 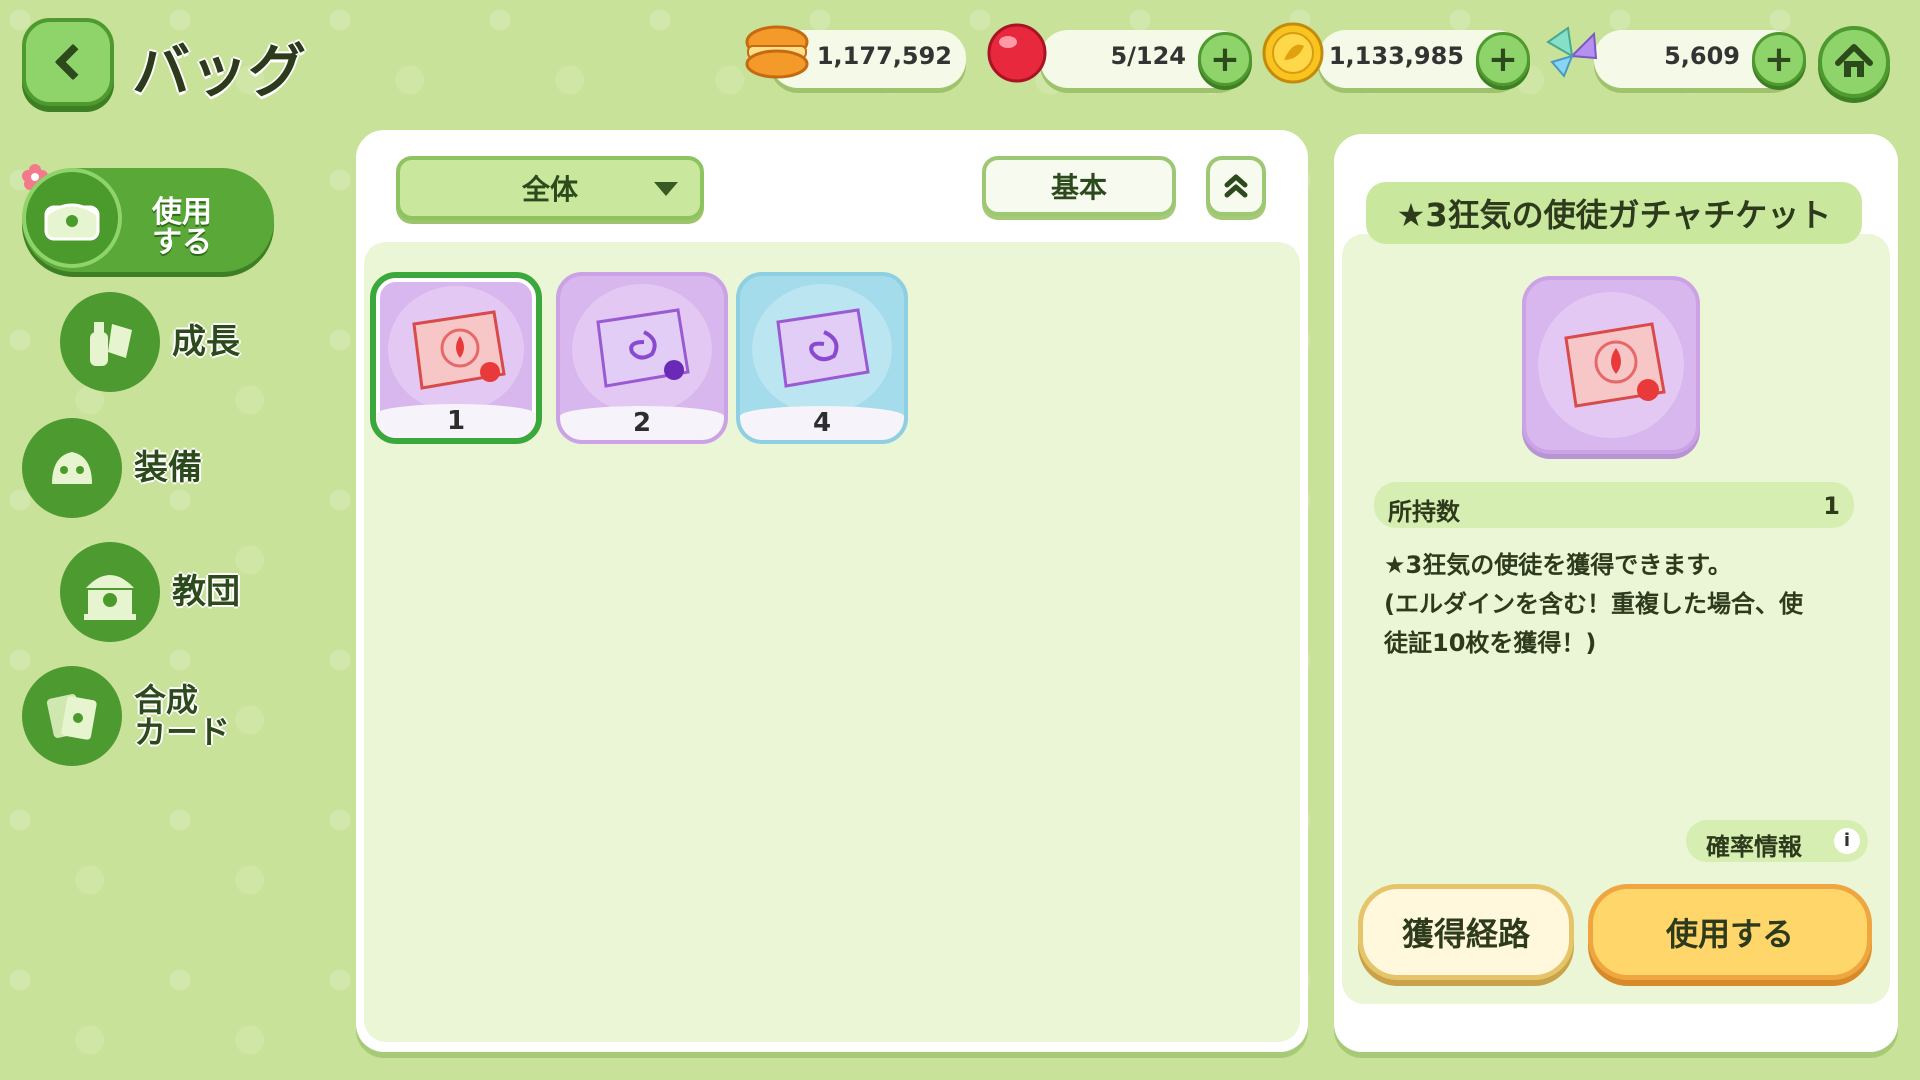 What do you see at coordinates (822, 423) in the screenshot?
I see `item-count: 4` at bounding box center [822, 423].